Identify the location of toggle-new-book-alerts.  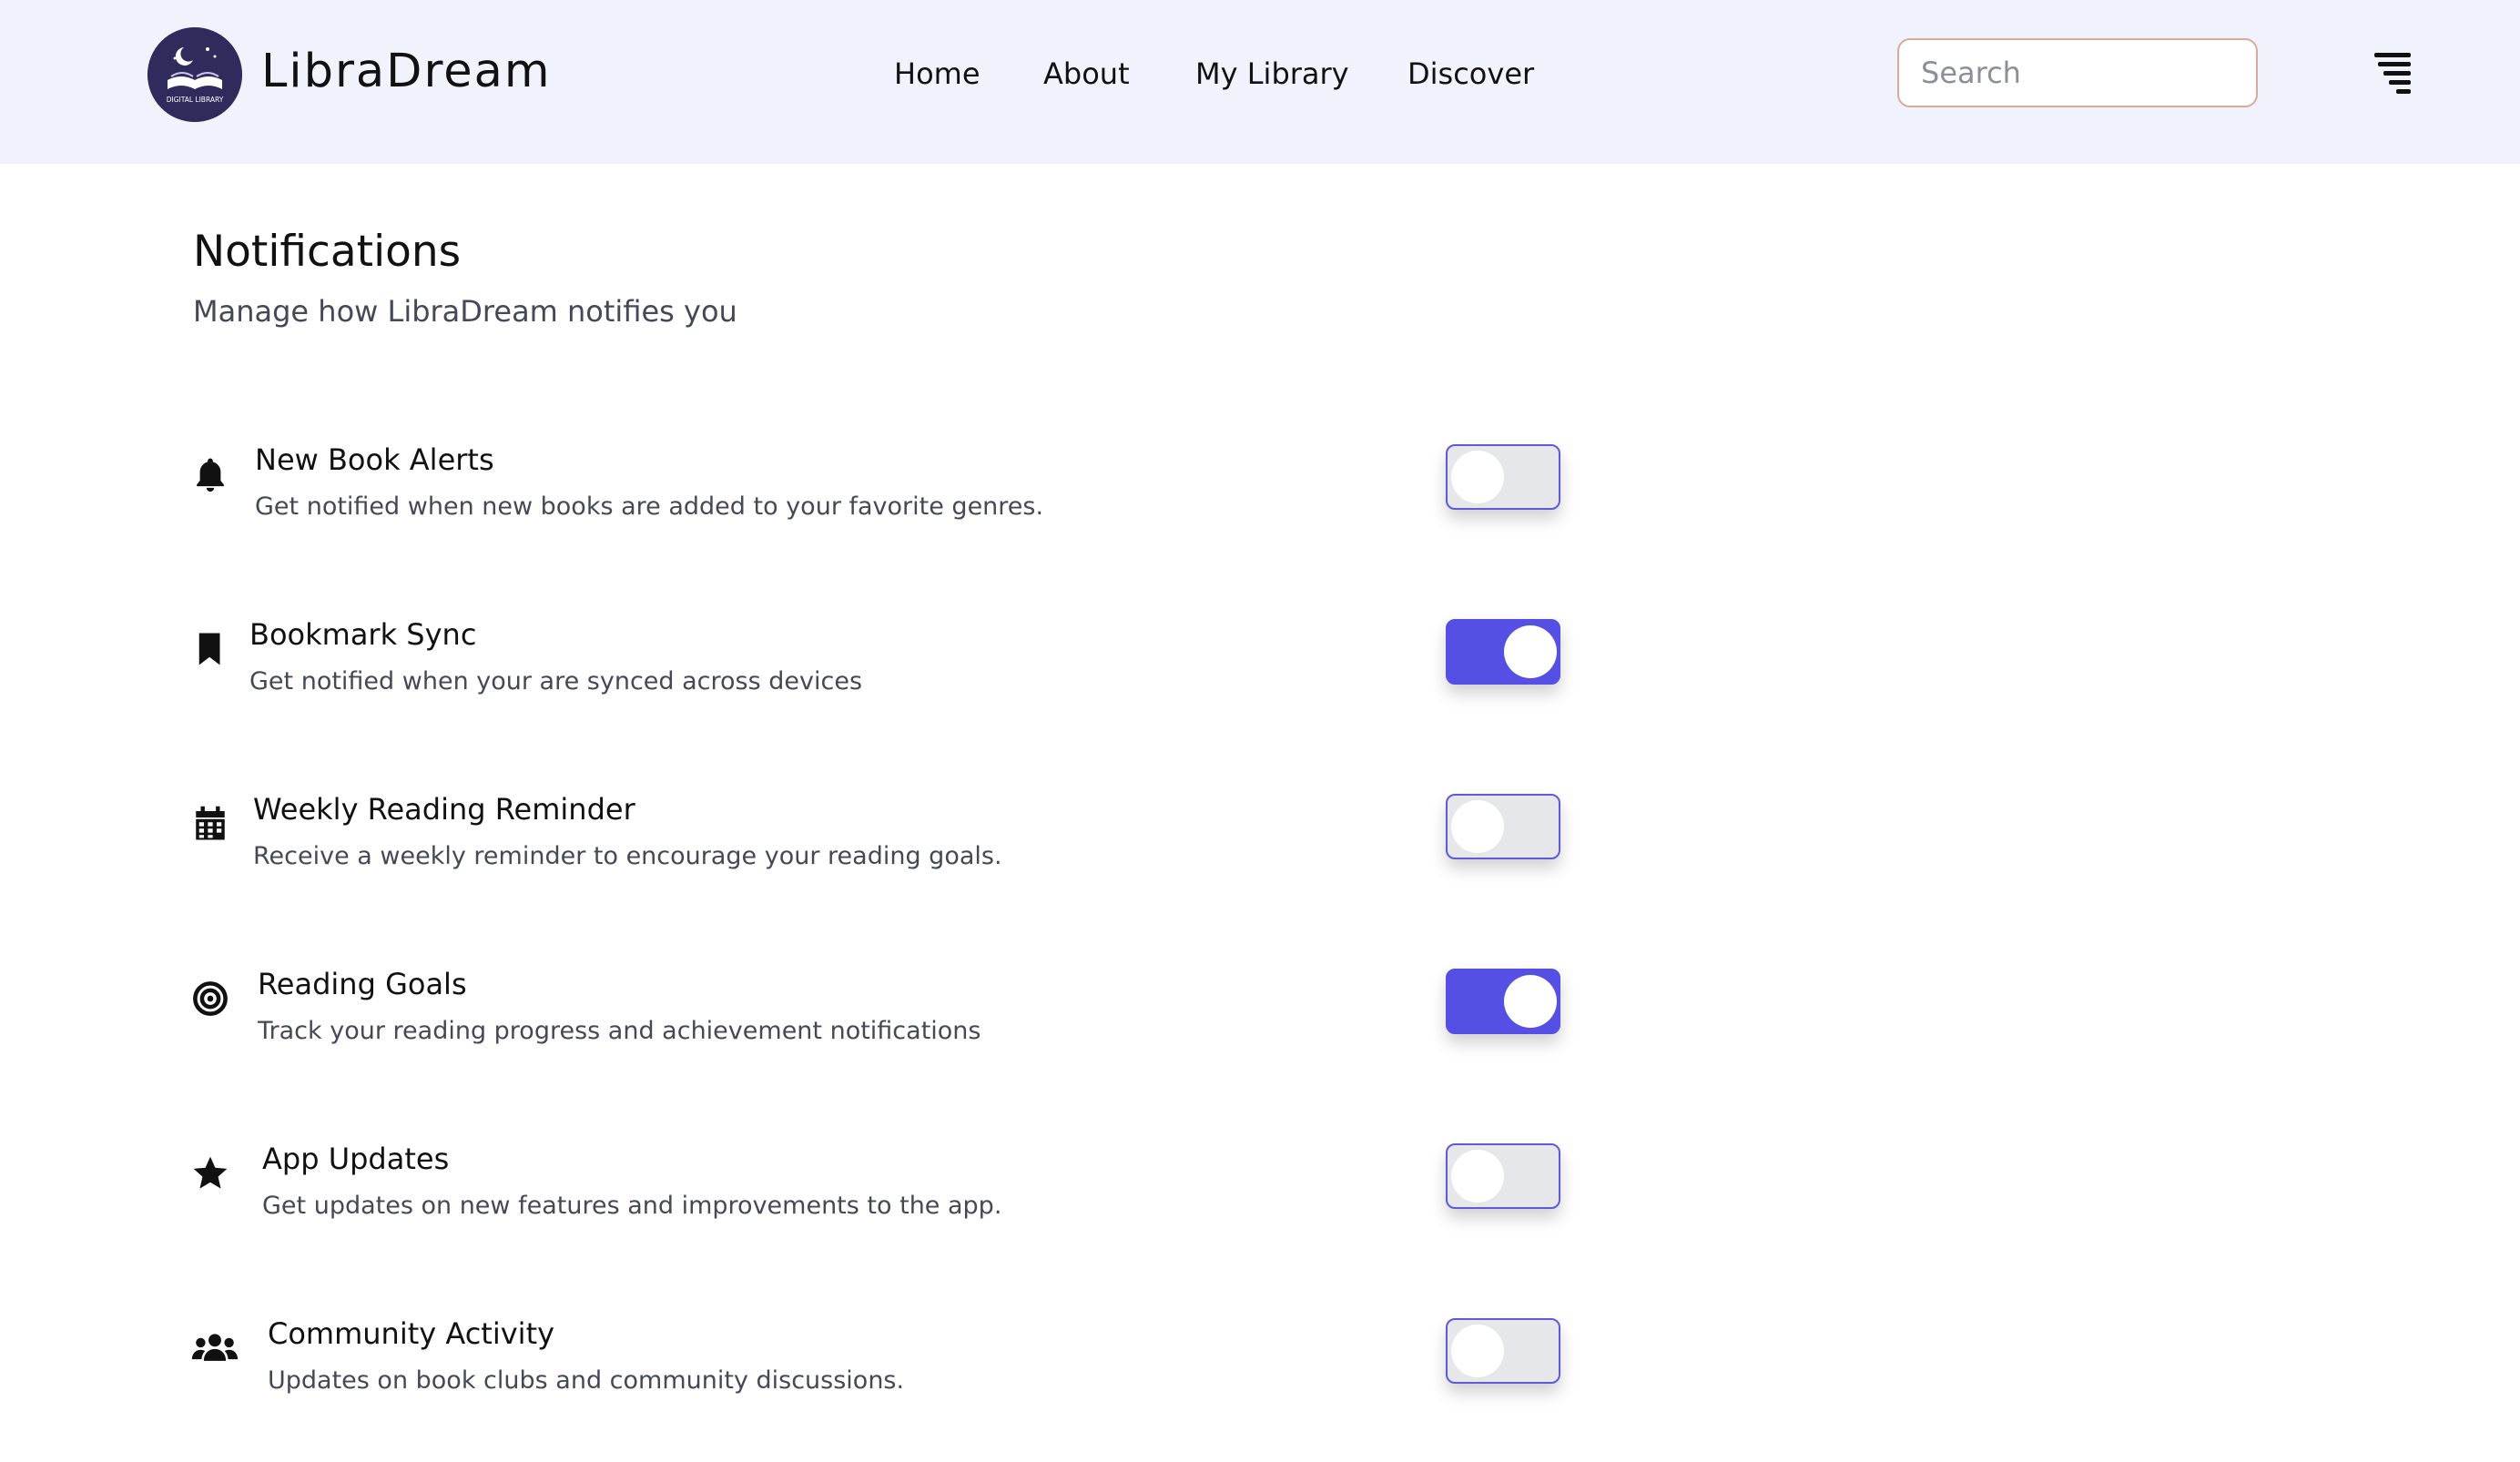
(1503, 477).